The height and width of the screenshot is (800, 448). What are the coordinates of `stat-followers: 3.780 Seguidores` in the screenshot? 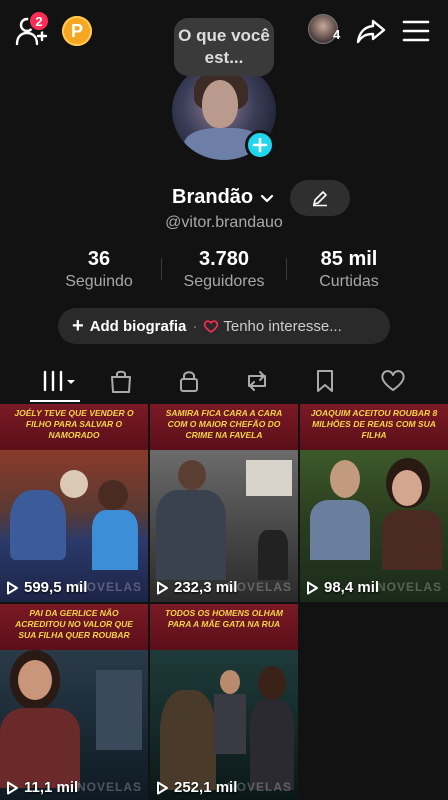 It's located at (224, 269).